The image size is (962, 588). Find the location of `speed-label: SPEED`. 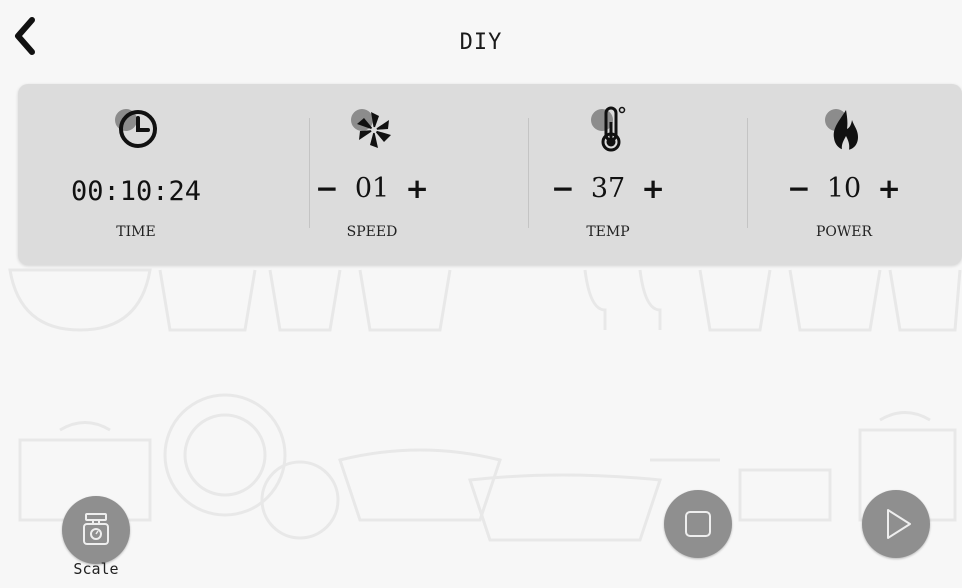

speed-label: SPEED is located at coordinates (372, 232).